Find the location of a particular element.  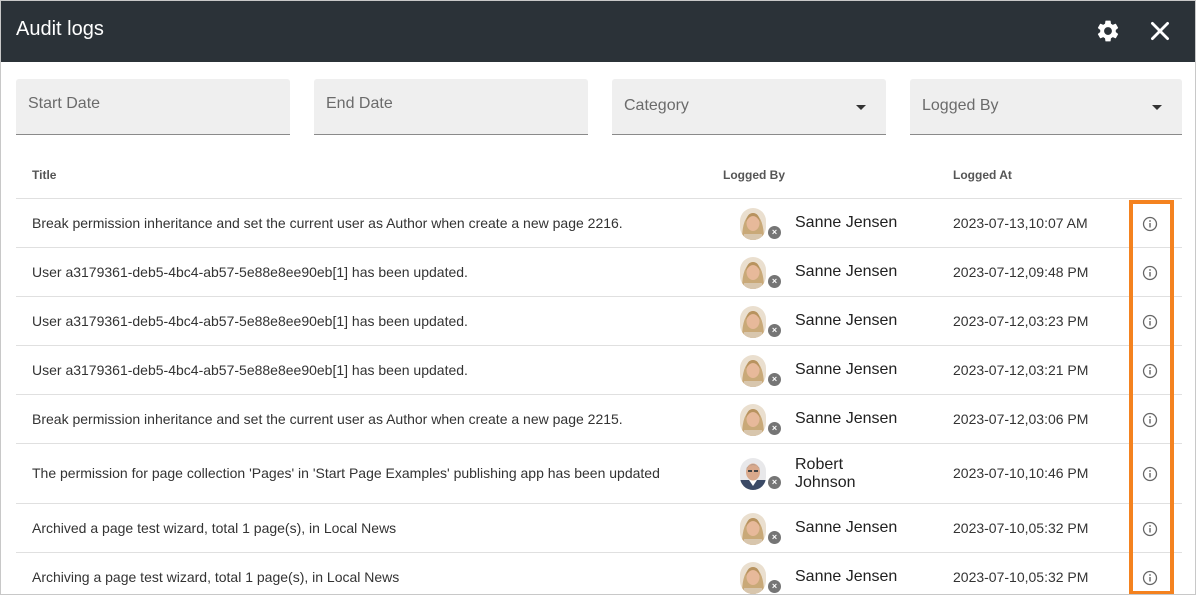

logged-at: 2023-07-10,10:46 PM is located at coordinates (1021, 473).